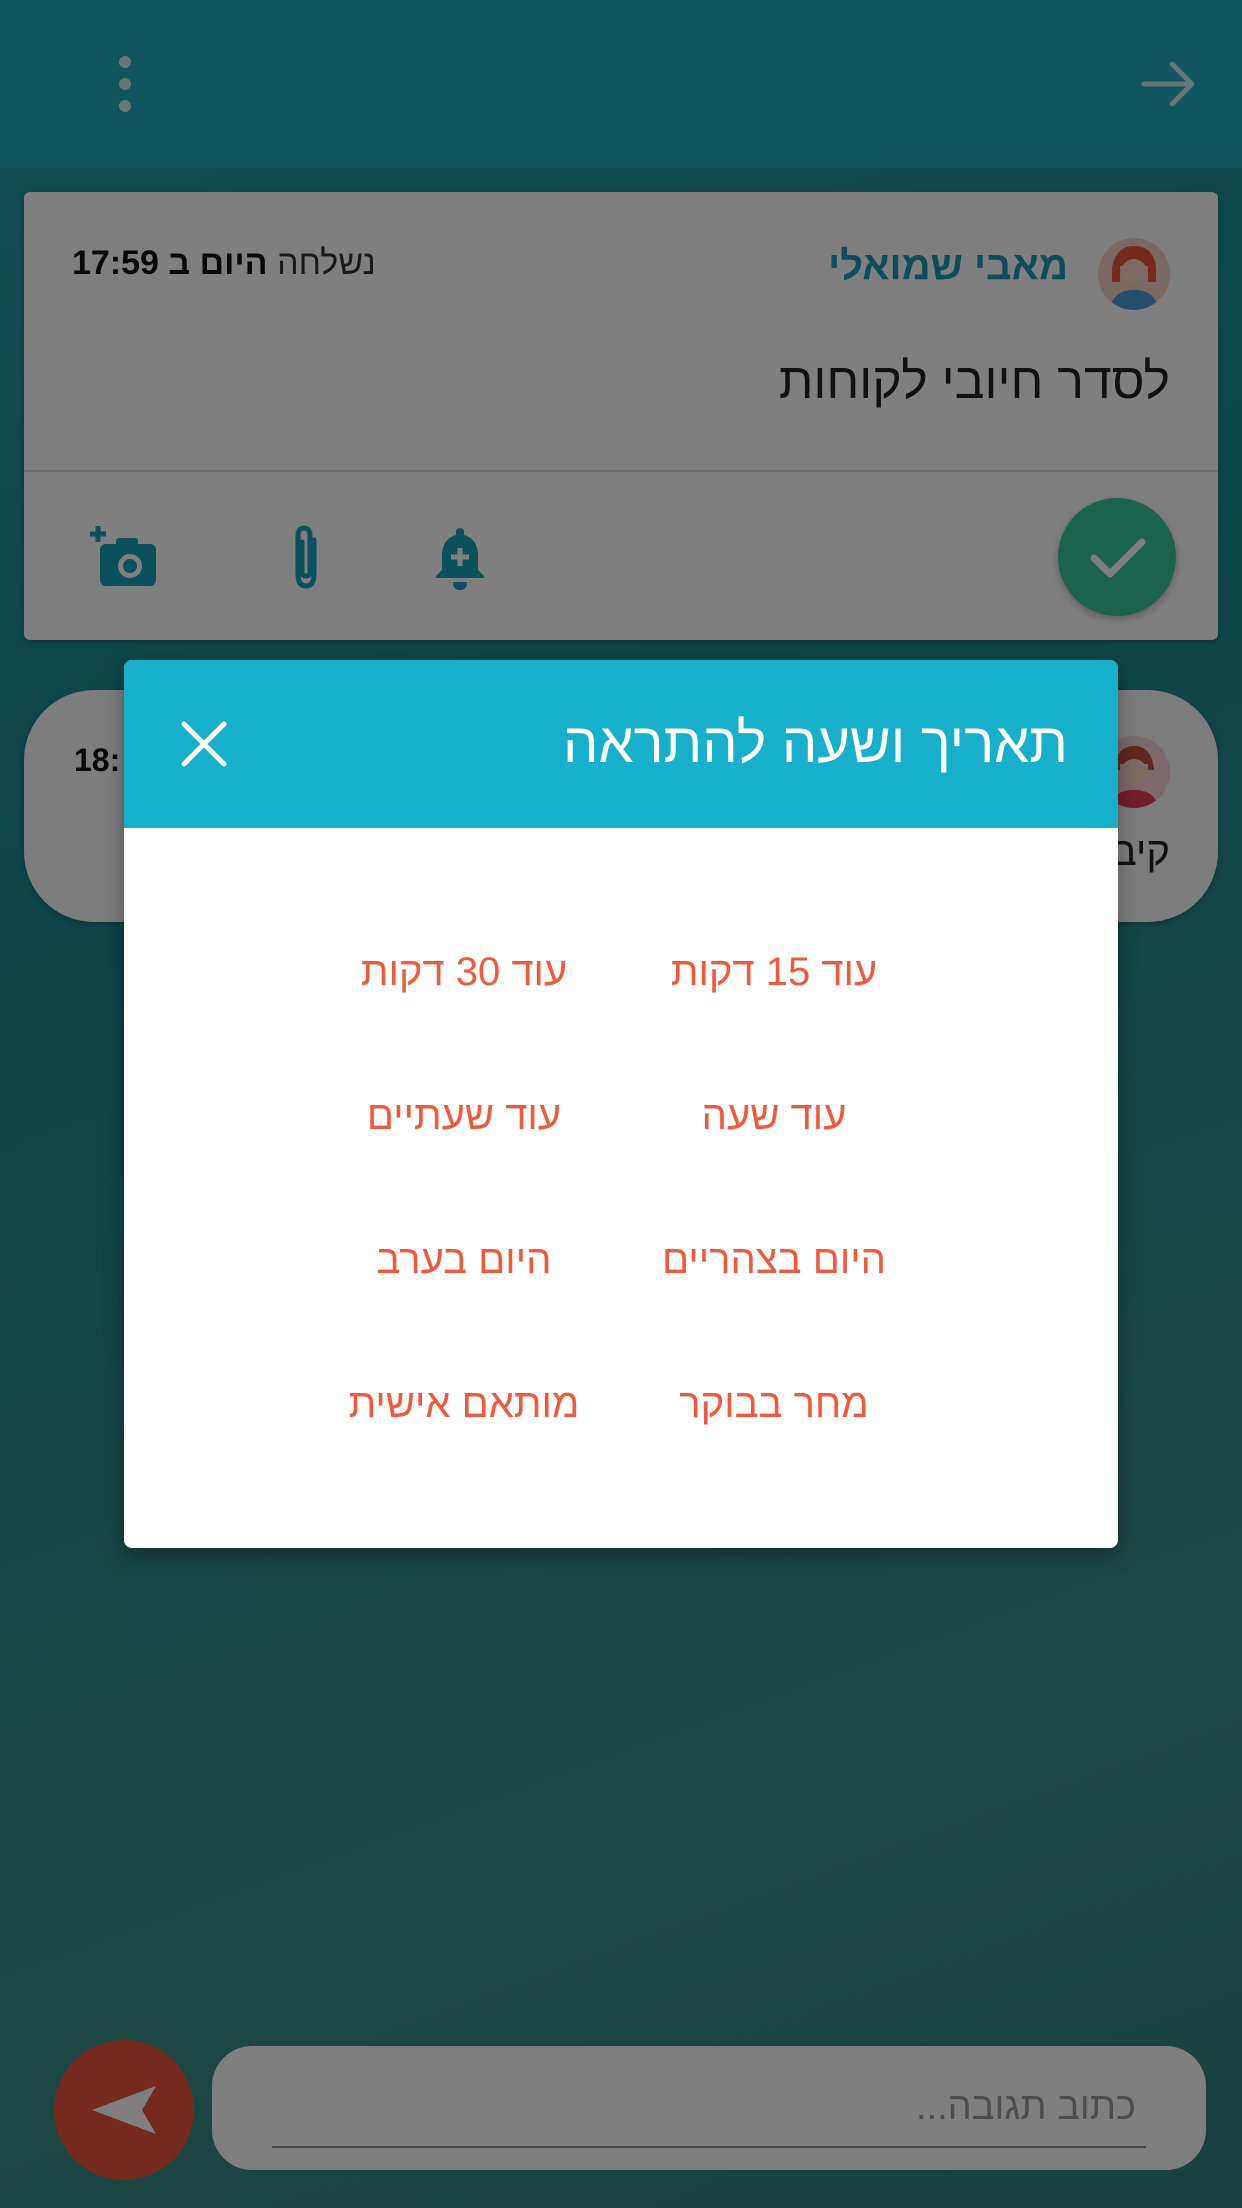  What do you see at coordinates (464, 1260) in the screenshot?
I see `option-today-evening: היום בערב` at bounding box center [464, 1260].